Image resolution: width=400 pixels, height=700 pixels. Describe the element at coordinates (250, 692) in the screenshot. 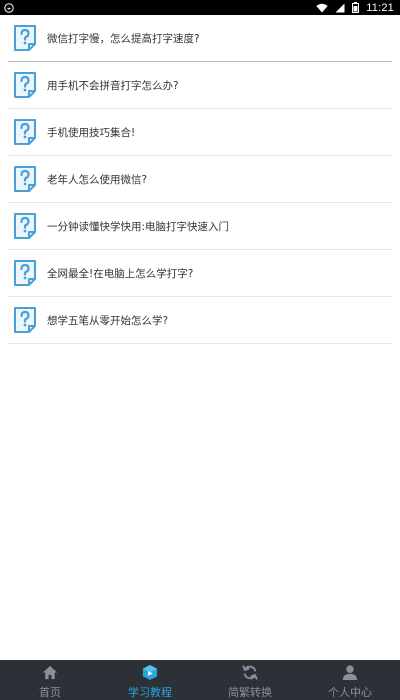

I see `nav-item-label: 简繁转换` at that location.